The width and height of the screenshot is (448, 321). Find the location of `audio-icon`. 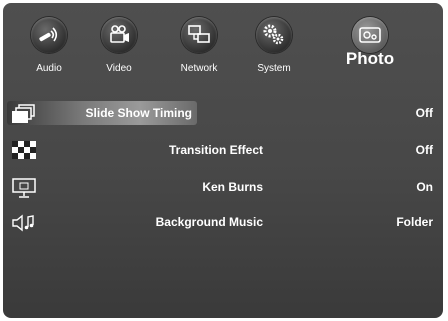

audio-icon is located at coordinates (49, 35).